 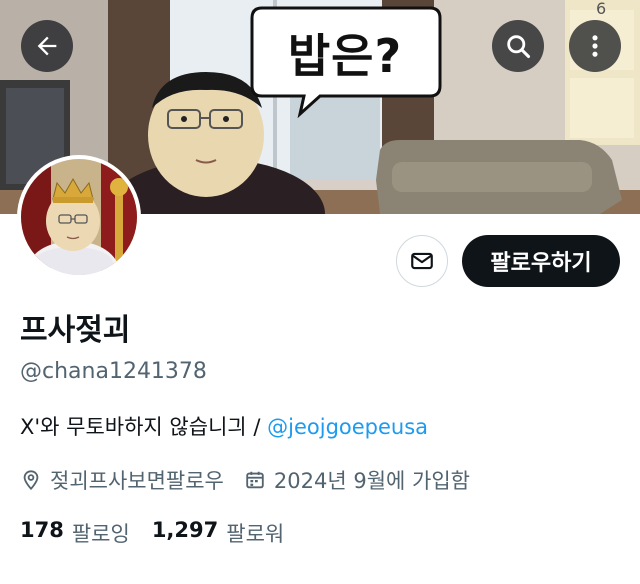 I want to click on following-link: 178 팔로잉, so click(x=75, y=533).